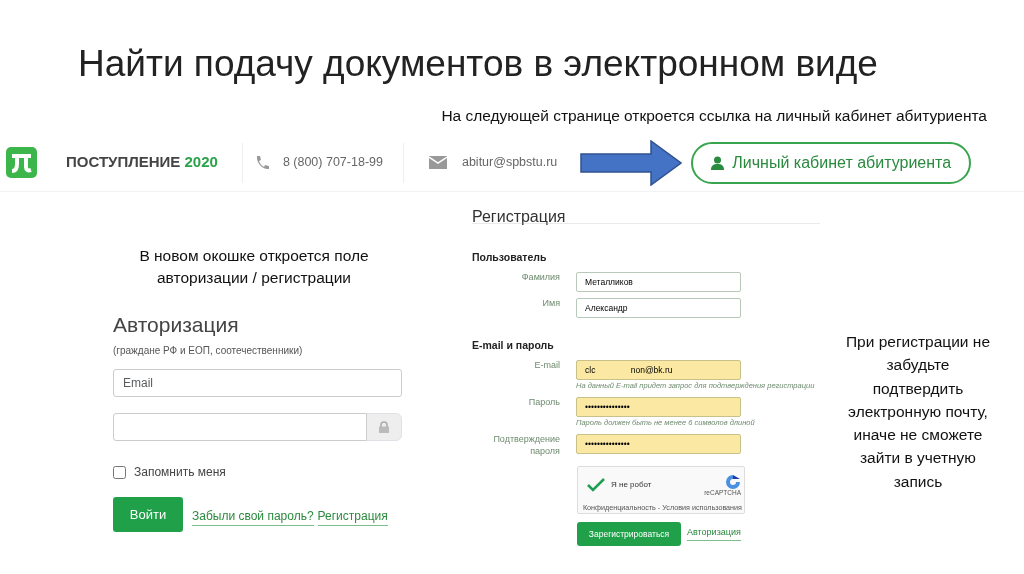 This screenshot has height=574, width=1024. I want to click on email-address: abitur@spbstu.ru, so click(509, 163).